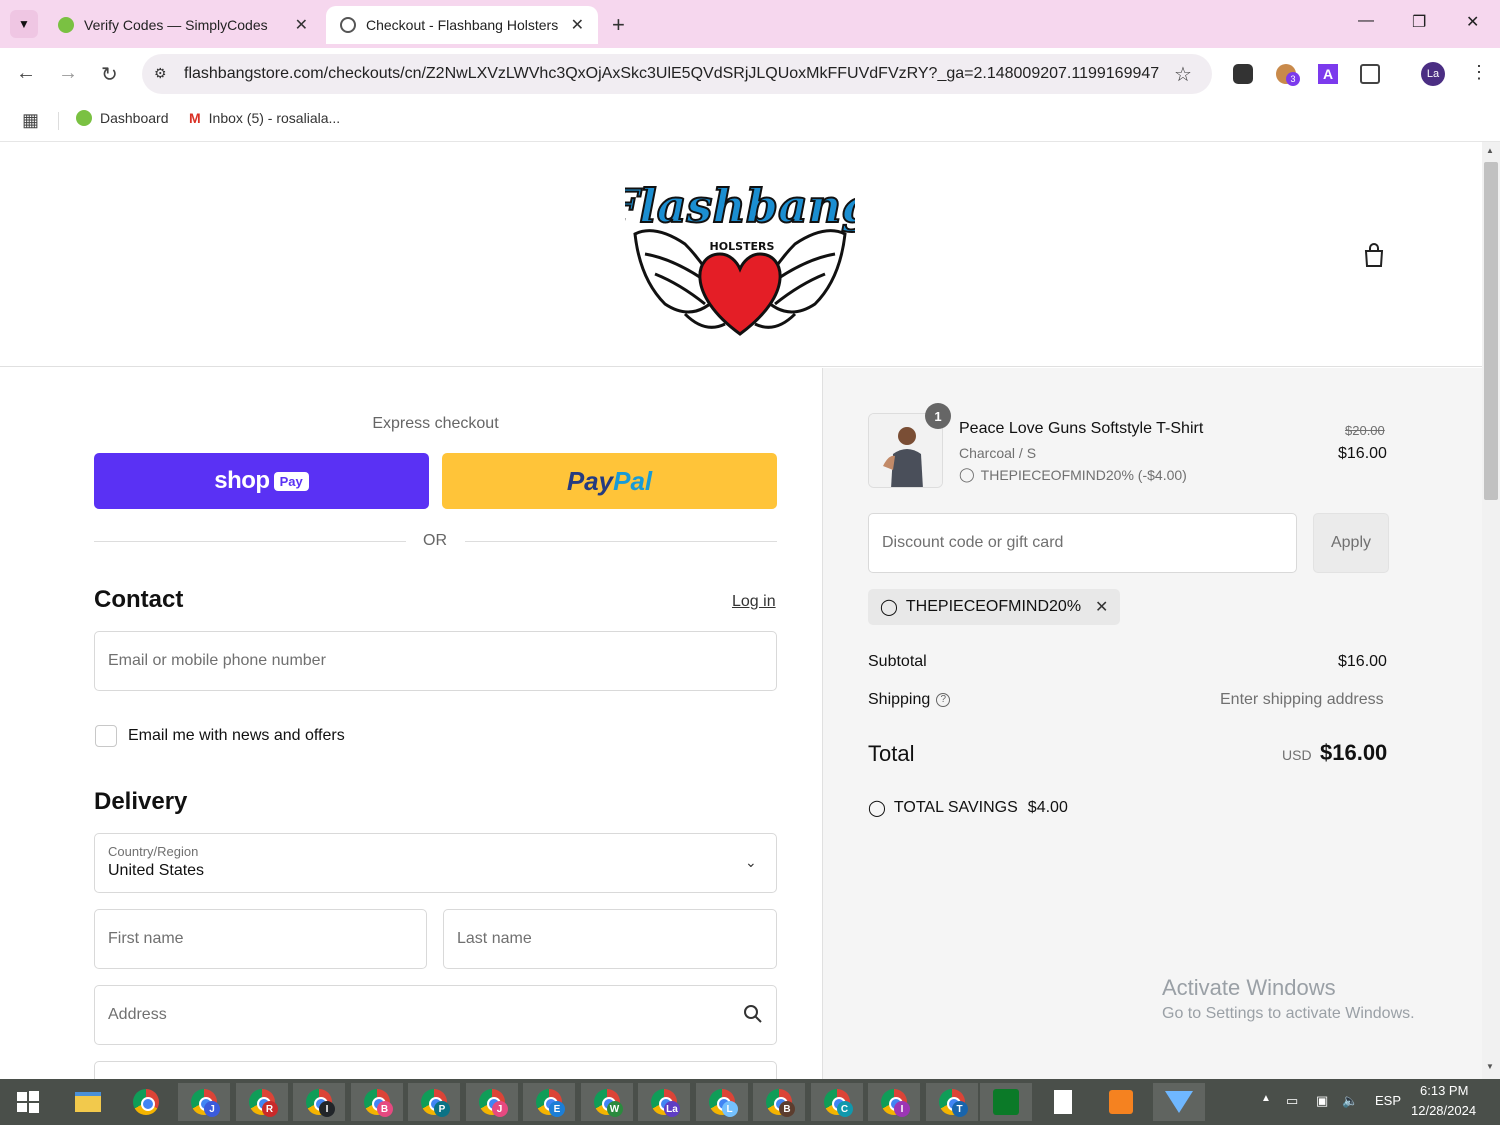 The width and height of the screenshot is (1500, 1125). What do you see at coordinates (753, 1016) in the screenshot?
I see `search-icon` at bounding box center [753, 1016].